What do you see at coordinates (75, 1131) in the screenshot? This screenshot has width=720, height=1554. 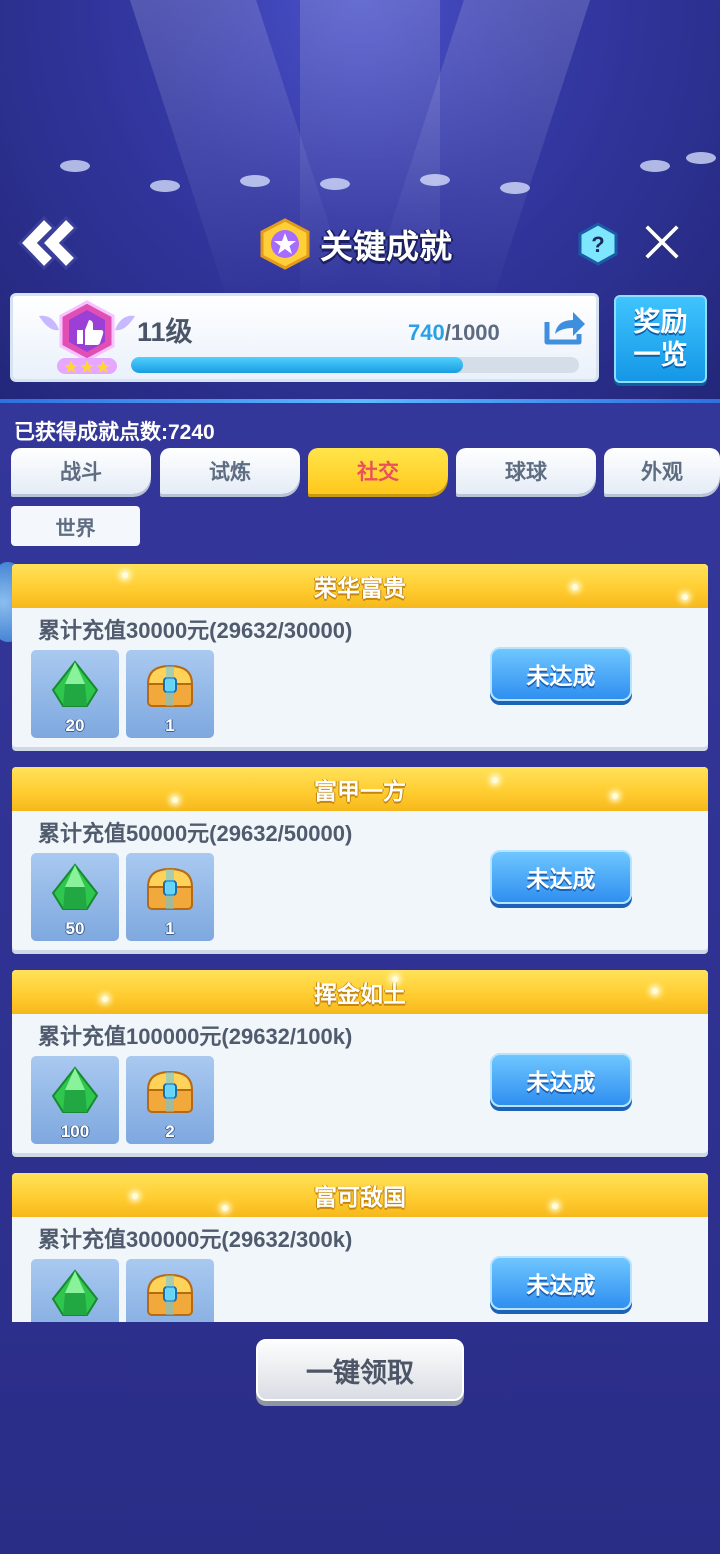 I see `reward-count: 100` at bounding box center [75, 1131].